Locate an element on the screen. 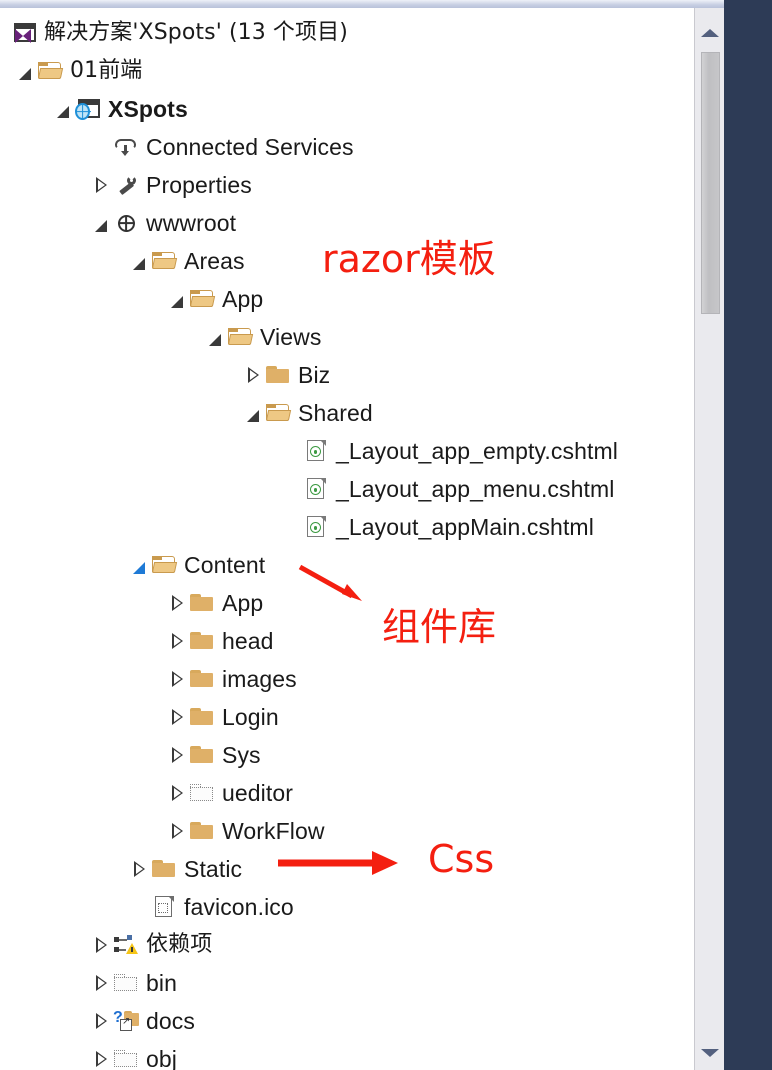 The height and width of the screenshot is (1070, 772). tree-item-label: Views is located at coordinates (291, 336).